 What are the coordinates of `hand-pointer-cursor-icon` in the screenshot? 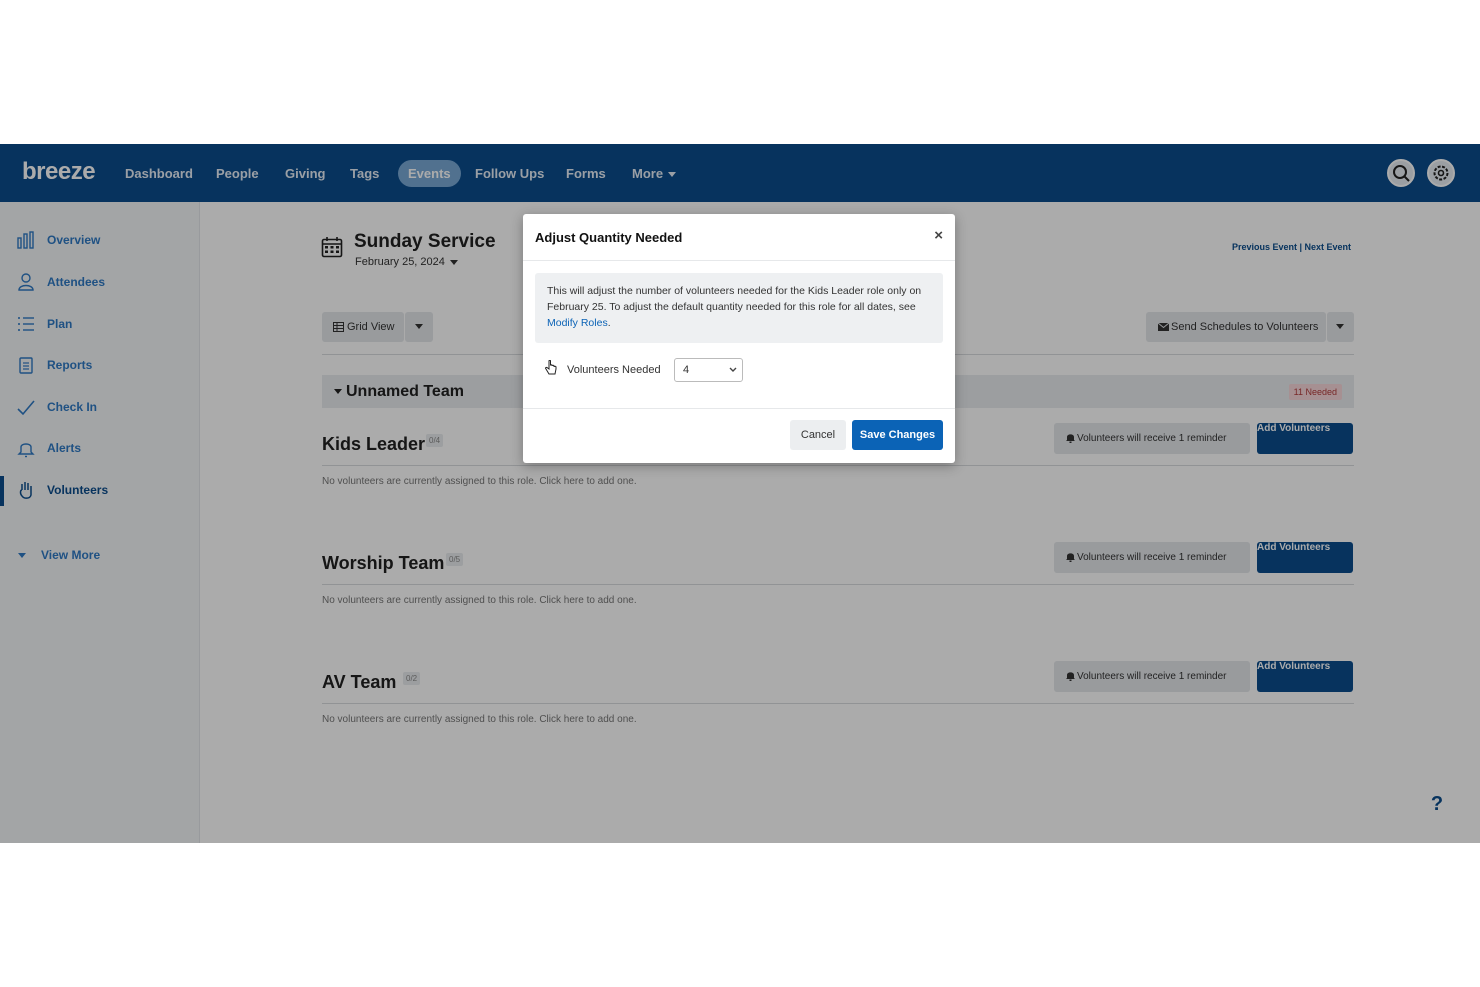 It's located at (551, 367).